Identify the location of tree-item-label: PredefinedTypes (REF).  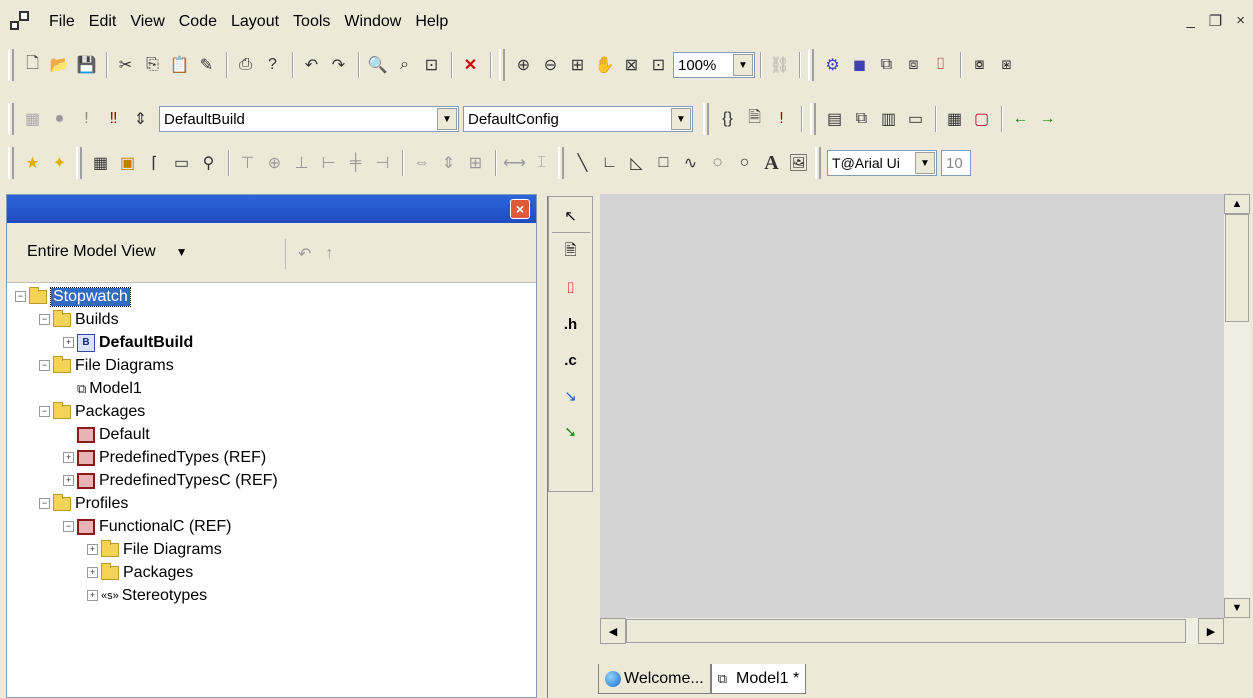
(182, 458).